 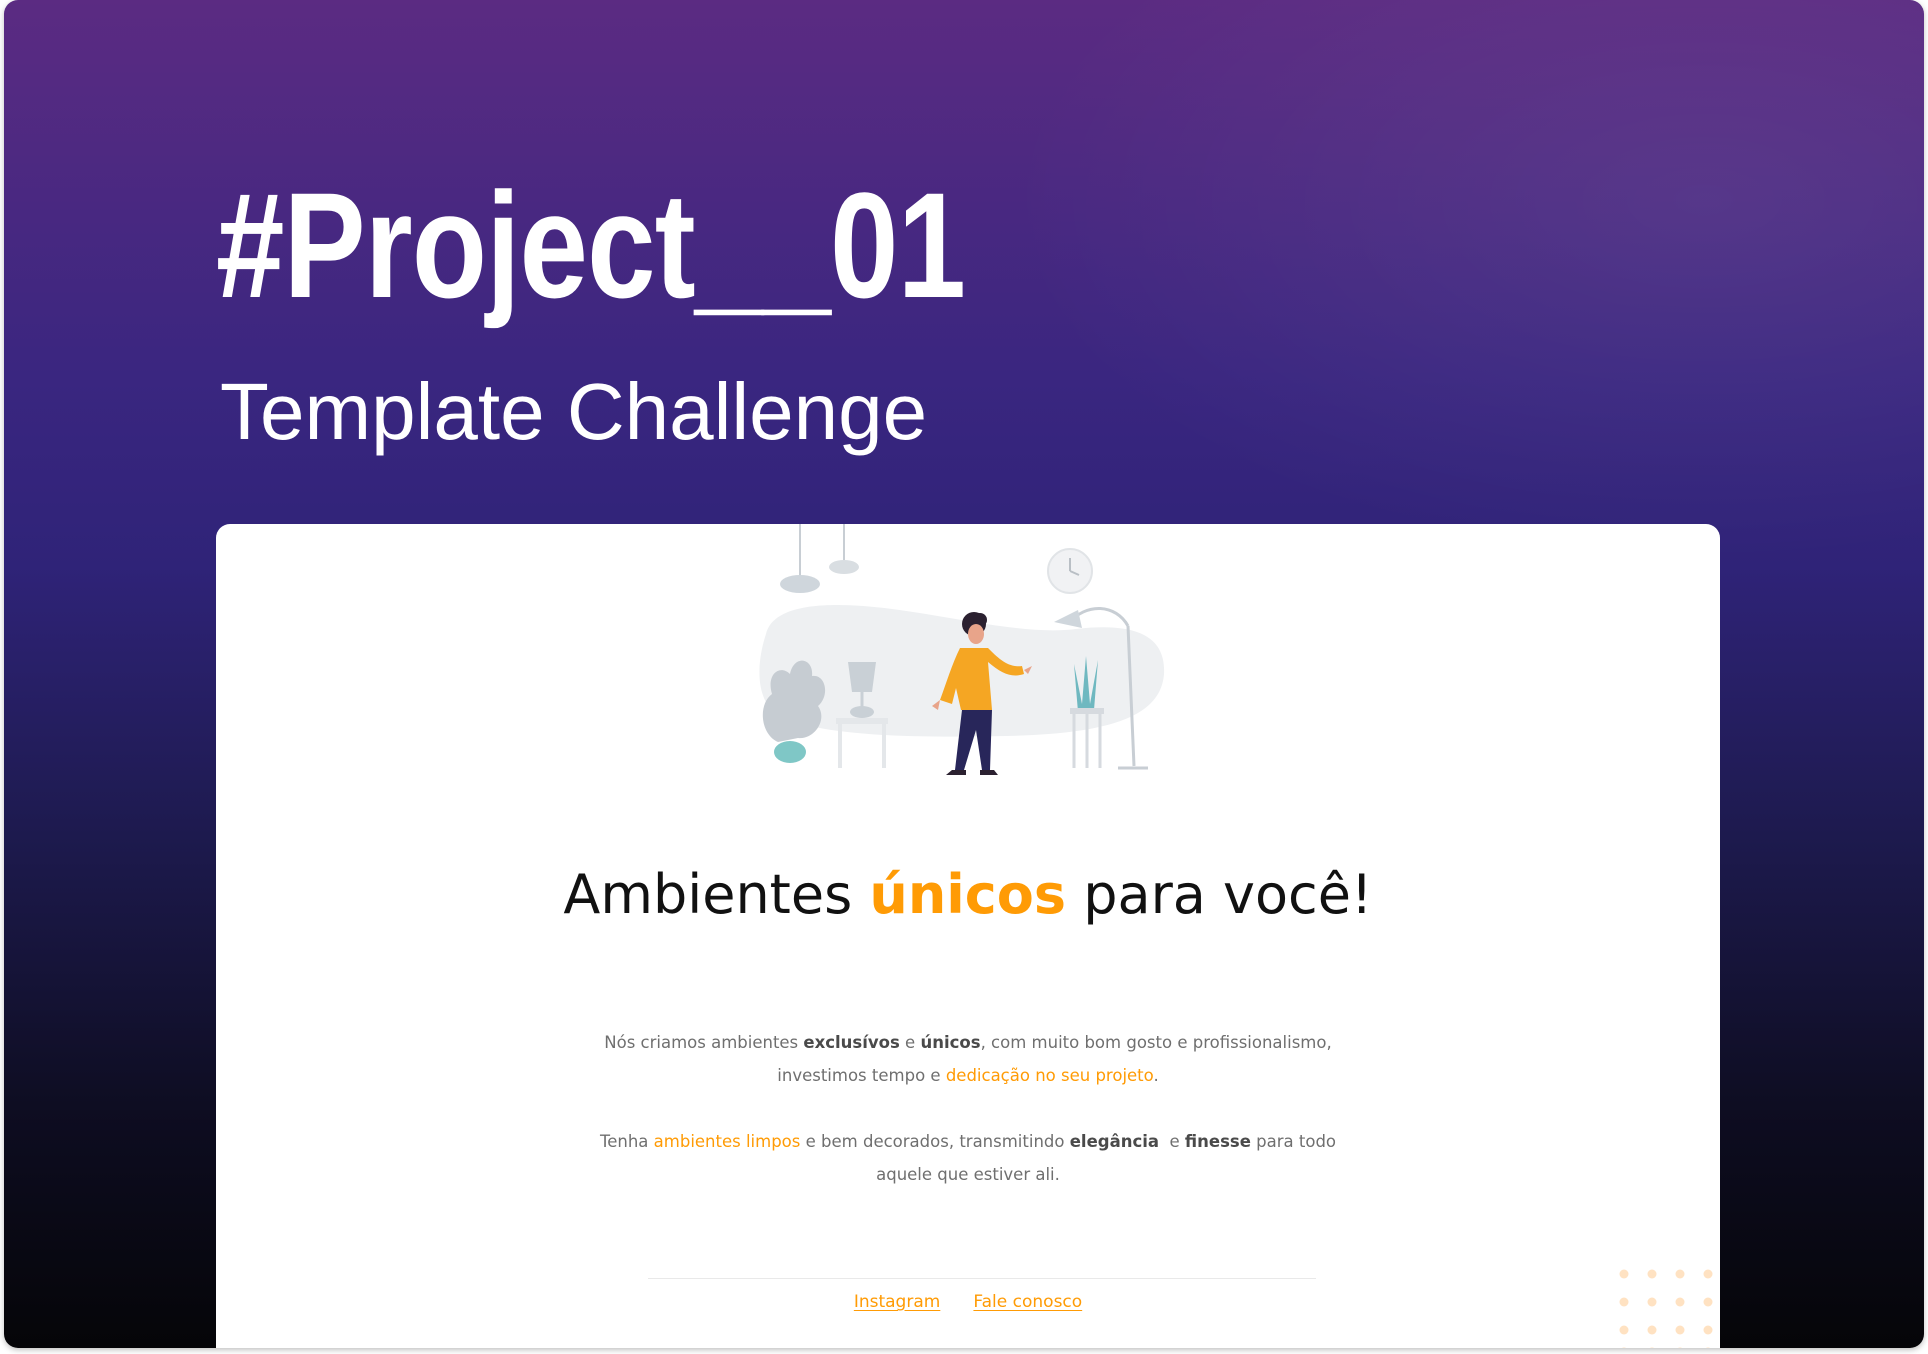 I want to click on headline-text-end: para você!, so click(x=1219, y=894).